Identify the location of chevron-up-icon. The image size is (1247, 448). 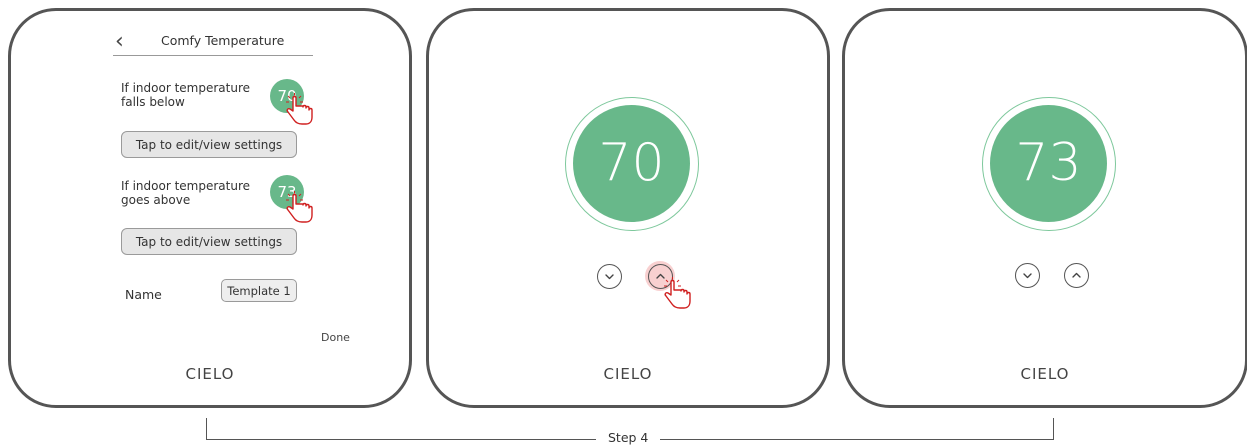
(1076, 275).